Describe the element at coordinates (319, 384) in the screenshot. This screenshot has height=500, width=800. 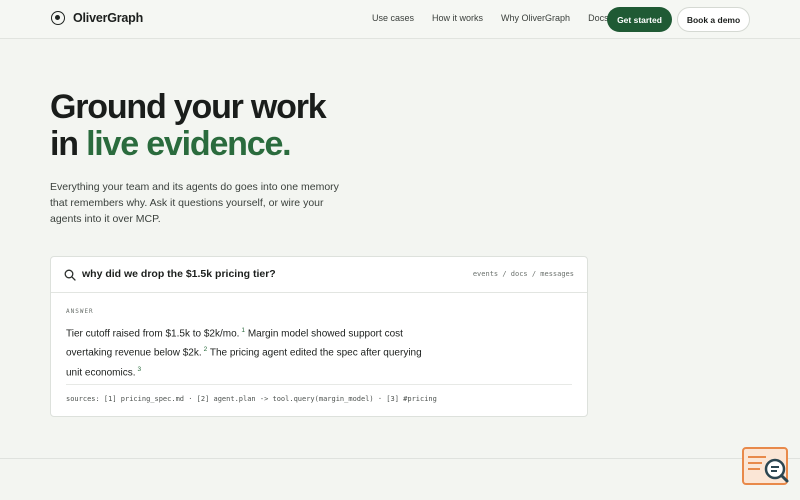
I see `answer-divider` at that location.